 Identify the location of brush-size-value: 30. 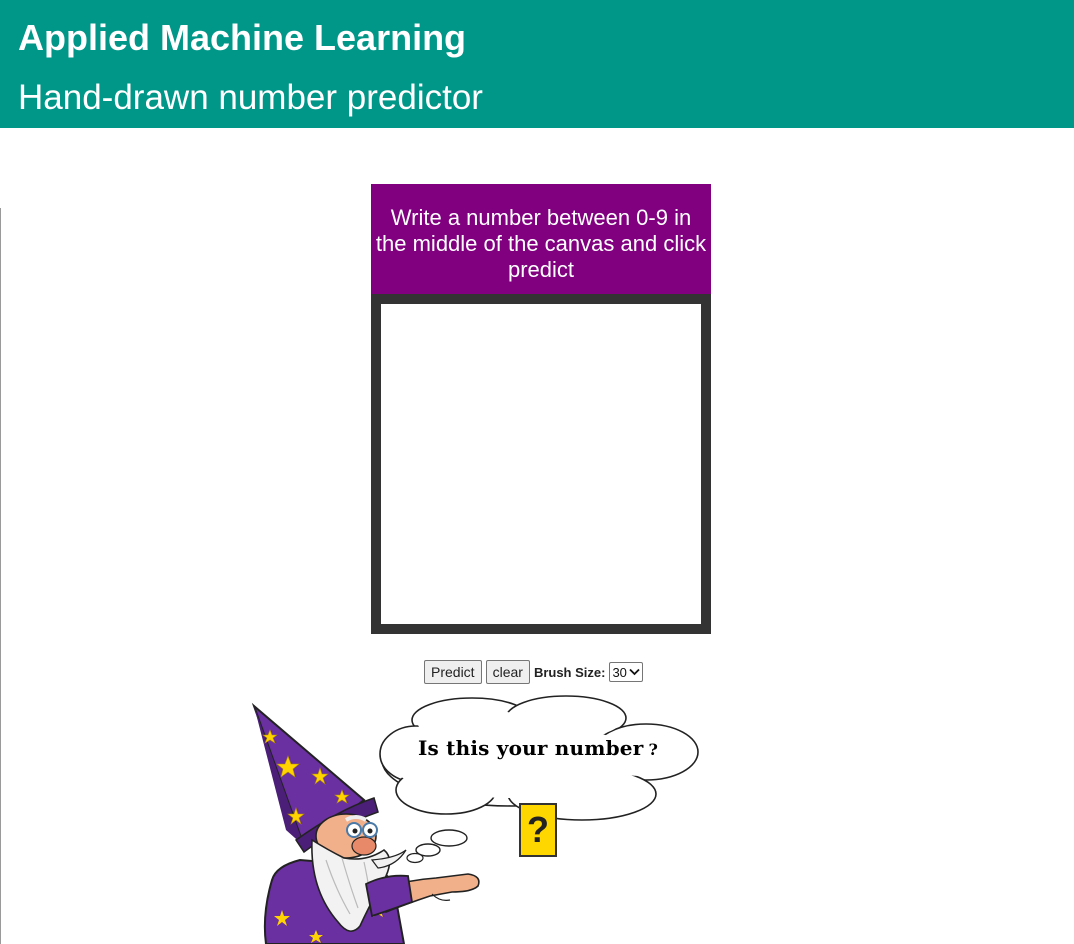
(619, 672).